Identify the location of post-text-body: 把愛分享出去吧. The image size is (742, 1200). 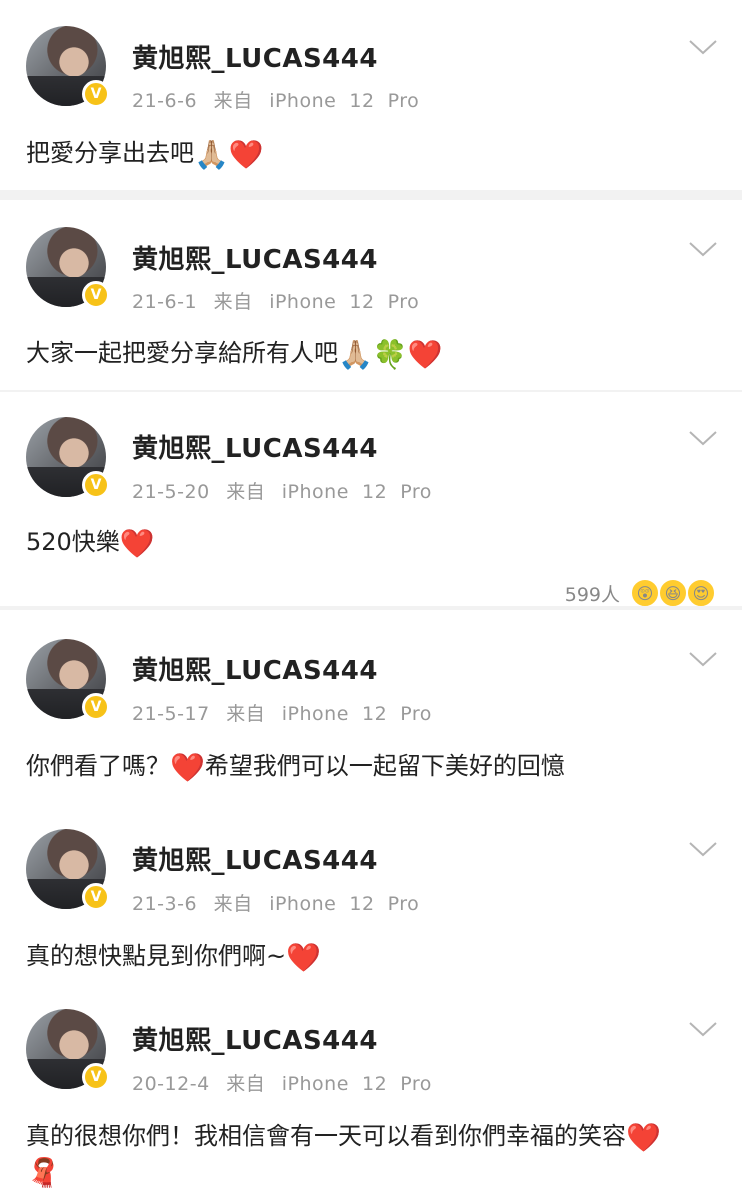
(110, 153).